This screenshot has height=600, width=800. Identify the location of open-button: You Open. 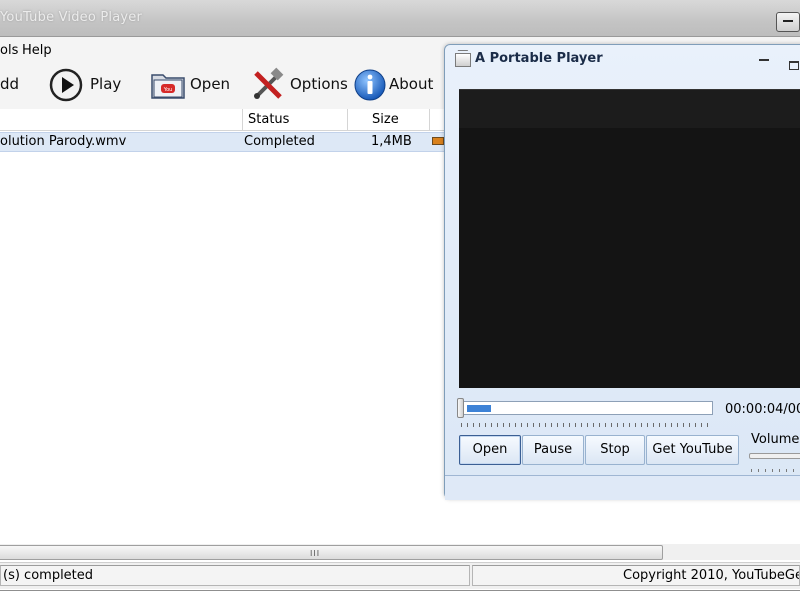
(190, 86).